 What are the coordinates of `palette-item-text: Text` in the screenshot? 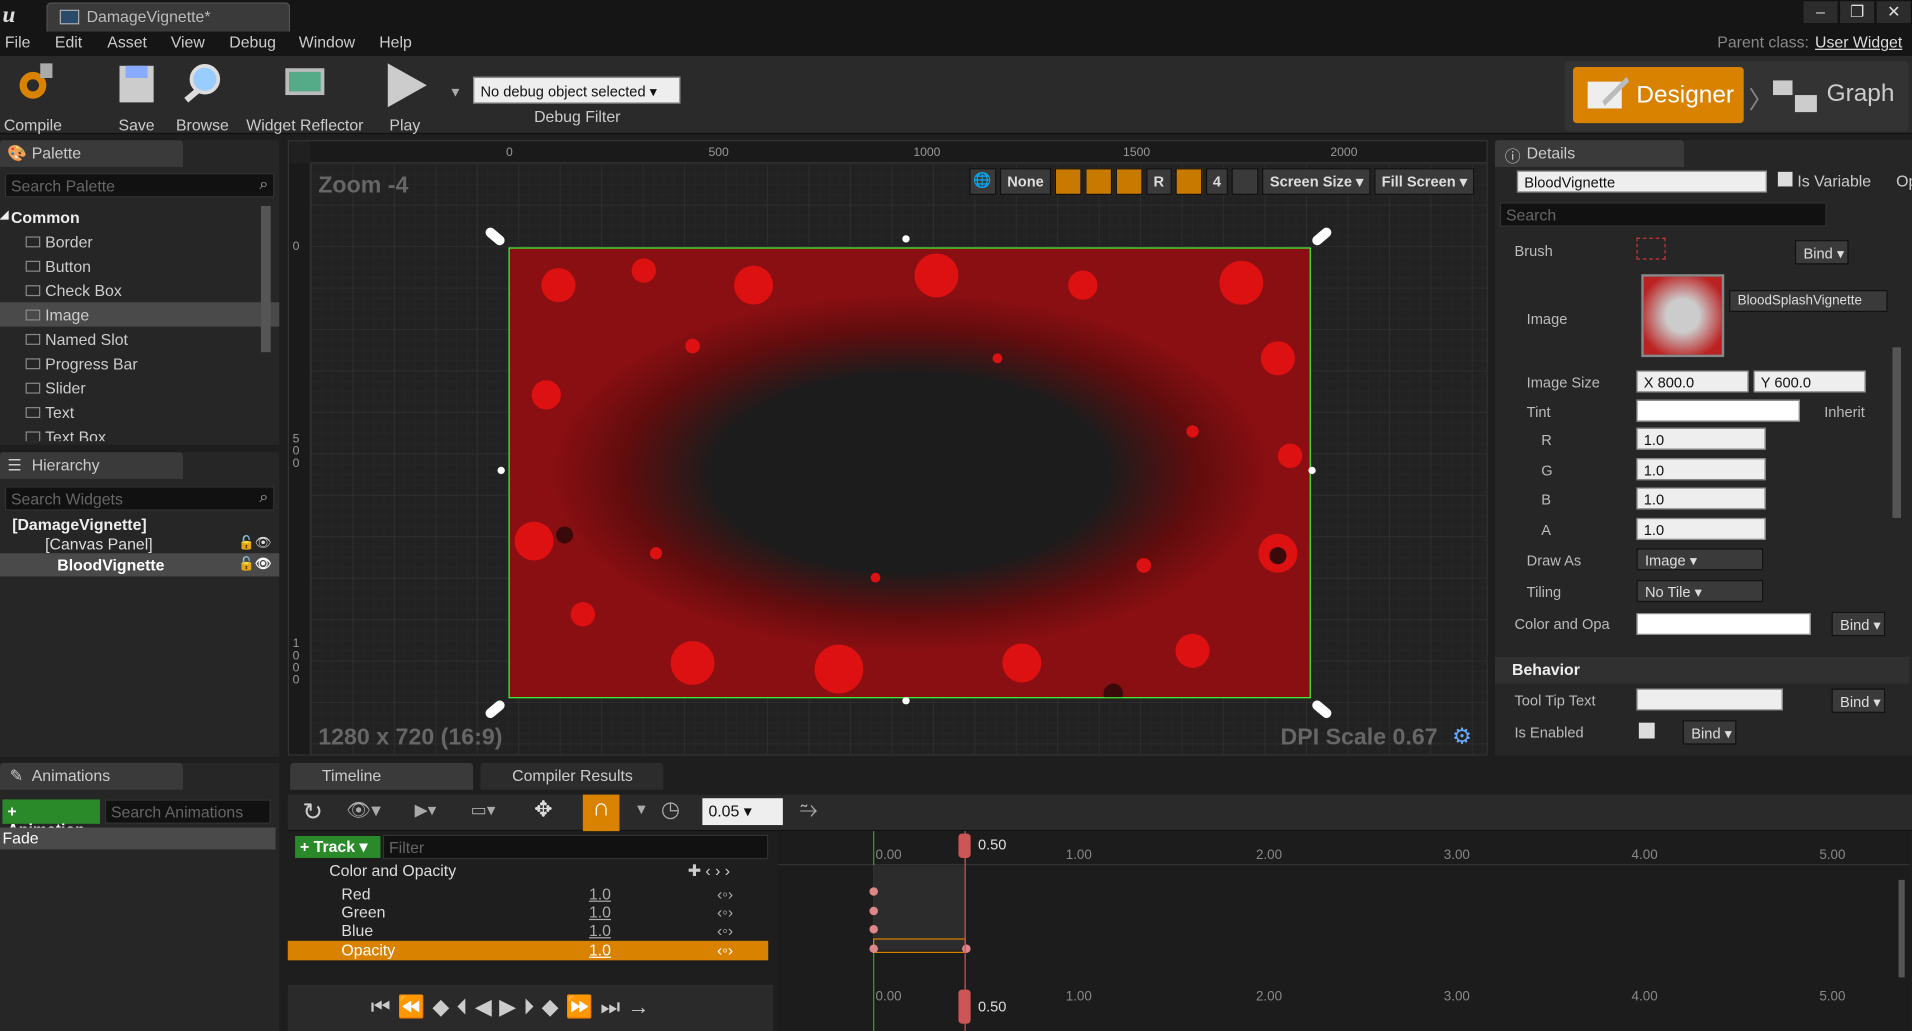 It's located at (139, 412).